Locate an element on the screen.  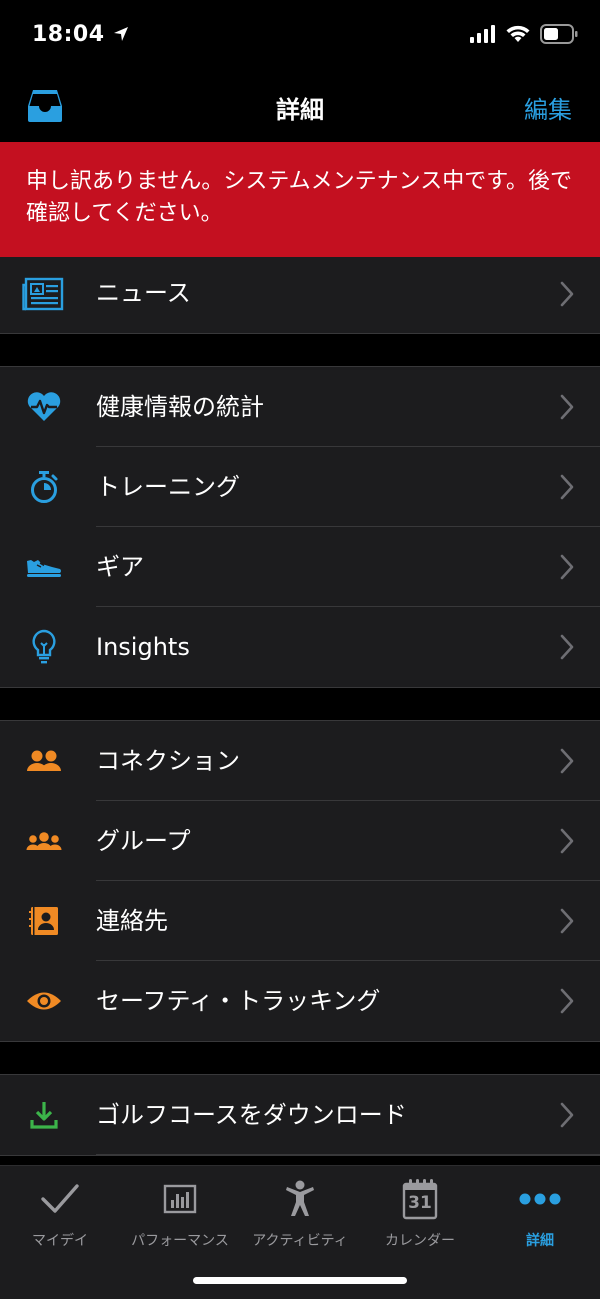
tab-calendar: 31 カレンダー is located at coordinates (420, 1214).